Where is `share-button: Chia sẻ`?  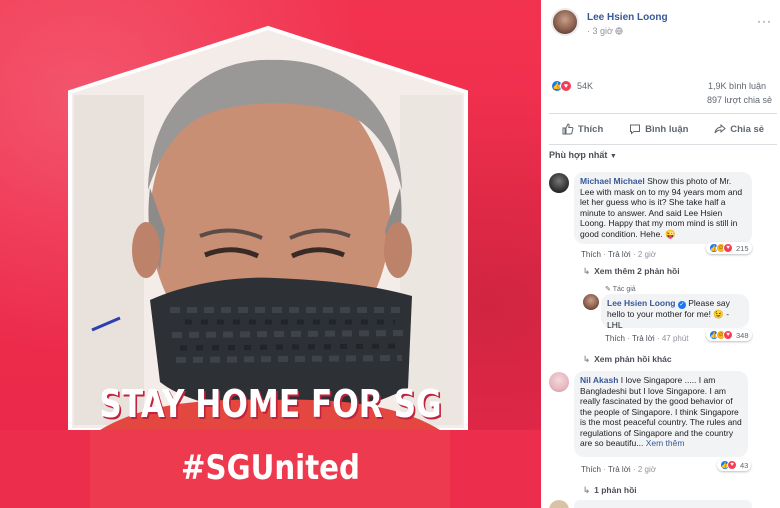
share-button: Chia sẻ is located at coordinates (739, 129).